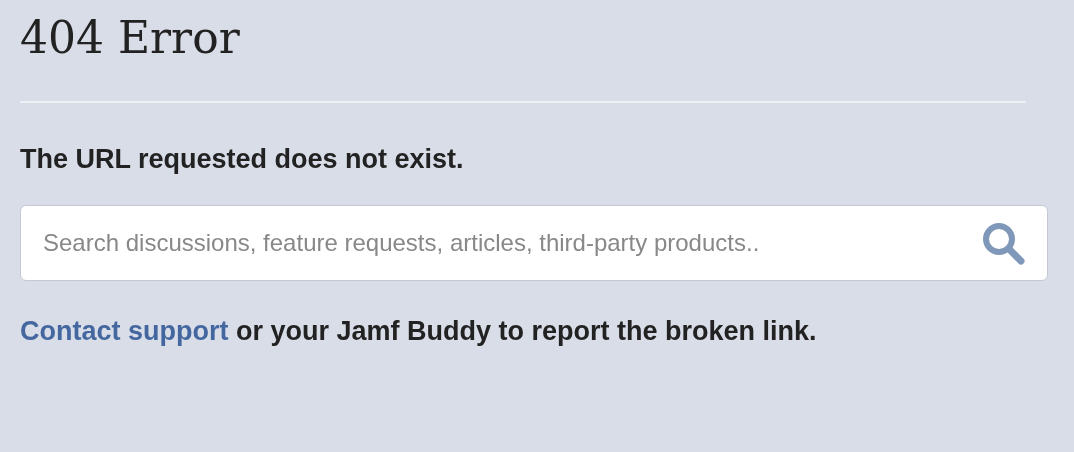 The image size is (1074, 452). I want to click on page-title: 404 Error, so click(130, 38).